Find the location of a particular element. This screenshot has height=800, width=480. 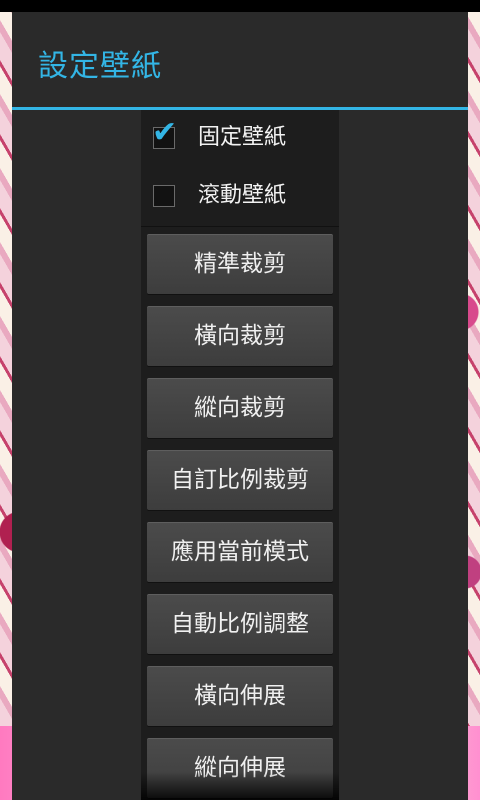

auto-ratio-adjust-button: 自動比例調整 is located at coordinates (240, 624).